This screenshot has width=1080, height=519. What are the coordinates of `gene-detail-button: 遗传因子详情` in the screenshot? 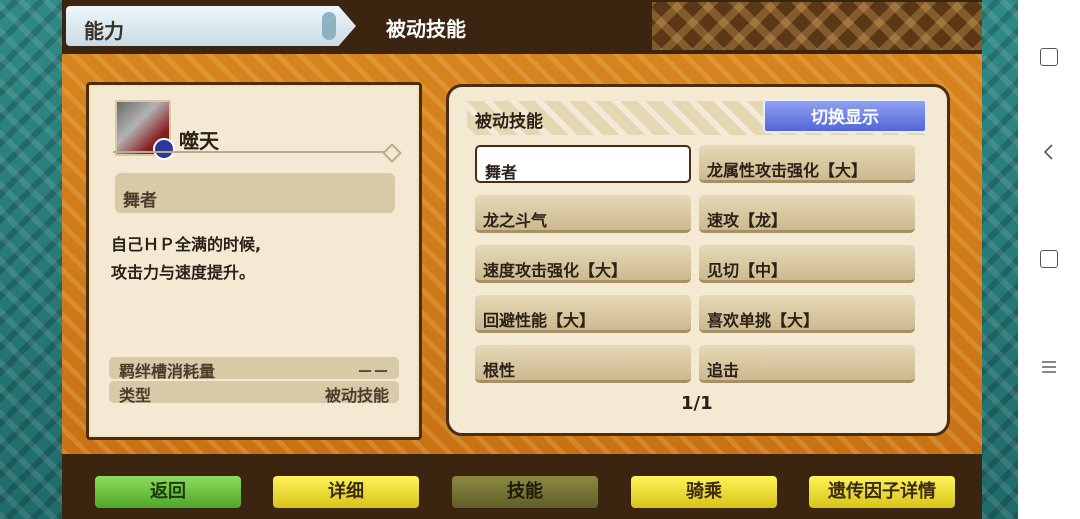 It's located at (882, 492).